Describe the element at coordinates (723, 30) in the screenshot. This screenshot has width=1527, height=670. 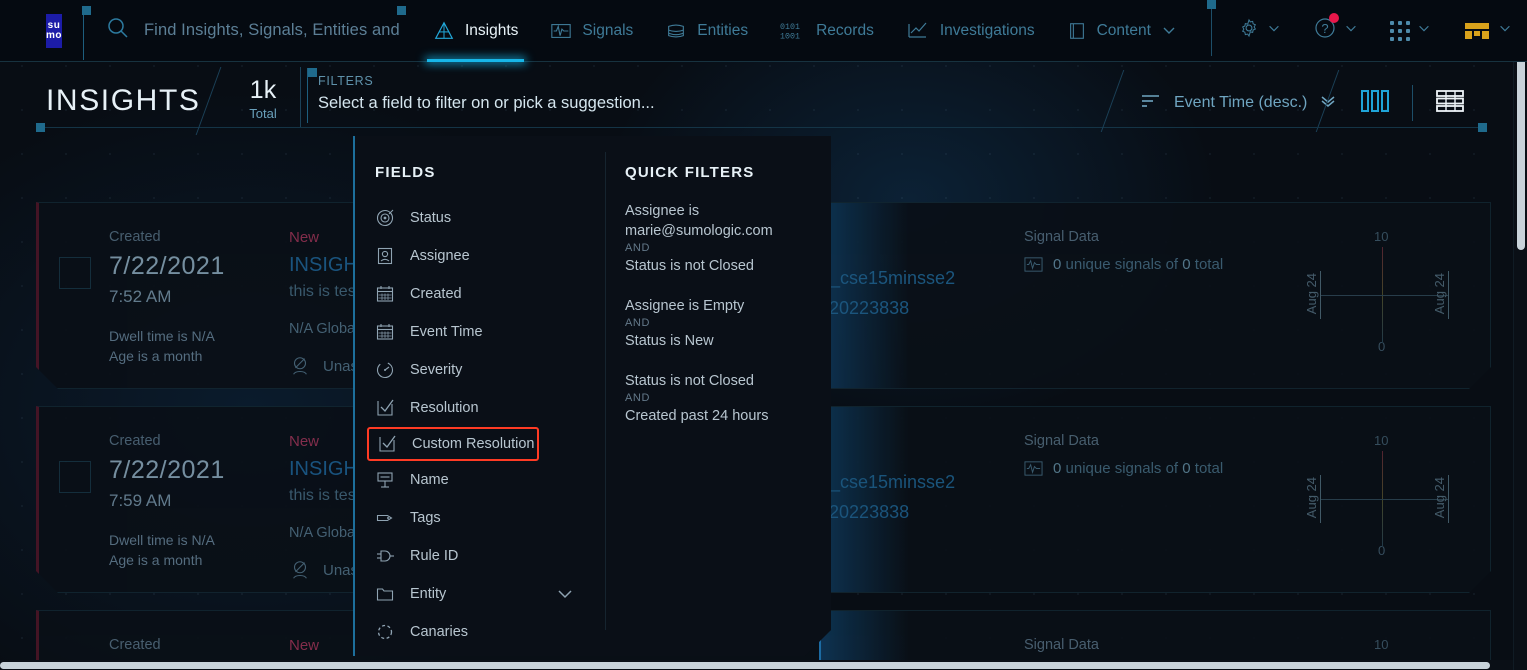
I see `nav-label-entities: Entities` at that location.